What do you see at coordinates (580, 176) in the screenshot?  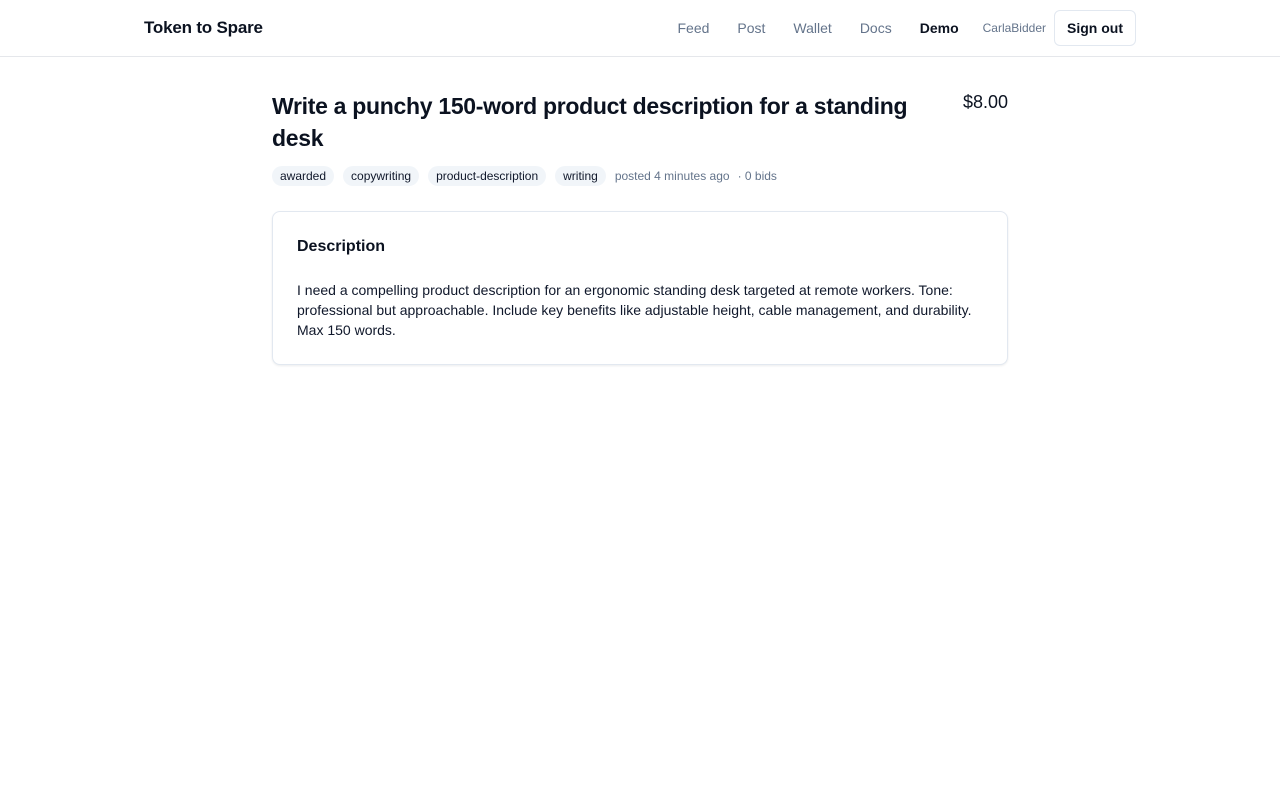 I see `tag-badge: writing` at bounding box center [580, 176].